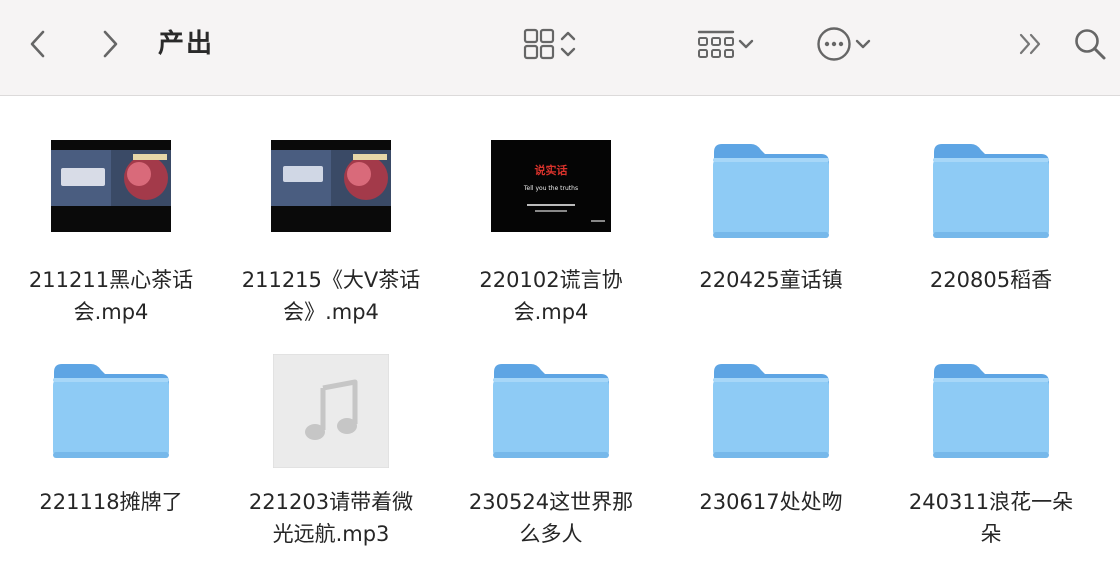  What do you see at coordinates (991, 280) in the screenshot?
I see `folder-name: 220805稻香` at bounding box center [991, 280].